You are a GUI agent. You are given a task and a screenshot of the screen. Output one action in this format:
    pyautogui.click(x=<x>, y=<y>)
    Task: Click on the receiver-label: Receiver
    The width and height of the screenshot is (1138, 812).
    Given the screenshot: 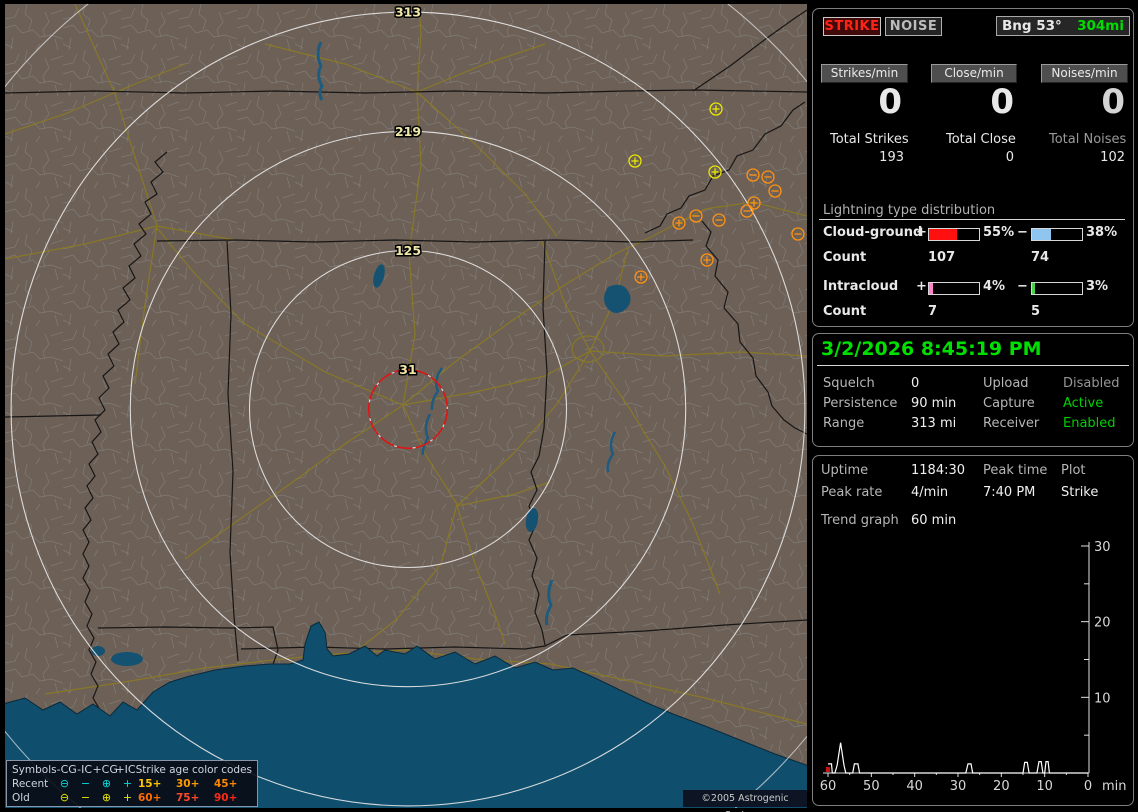 What is the action you would take?
    pyautogui.click(x=1011, y=423)
    